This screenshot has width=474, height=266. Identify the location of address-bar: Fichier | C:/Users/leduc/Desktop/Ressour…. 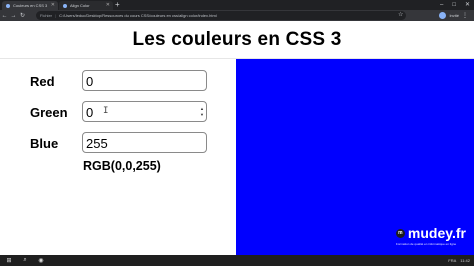
(221, 15).